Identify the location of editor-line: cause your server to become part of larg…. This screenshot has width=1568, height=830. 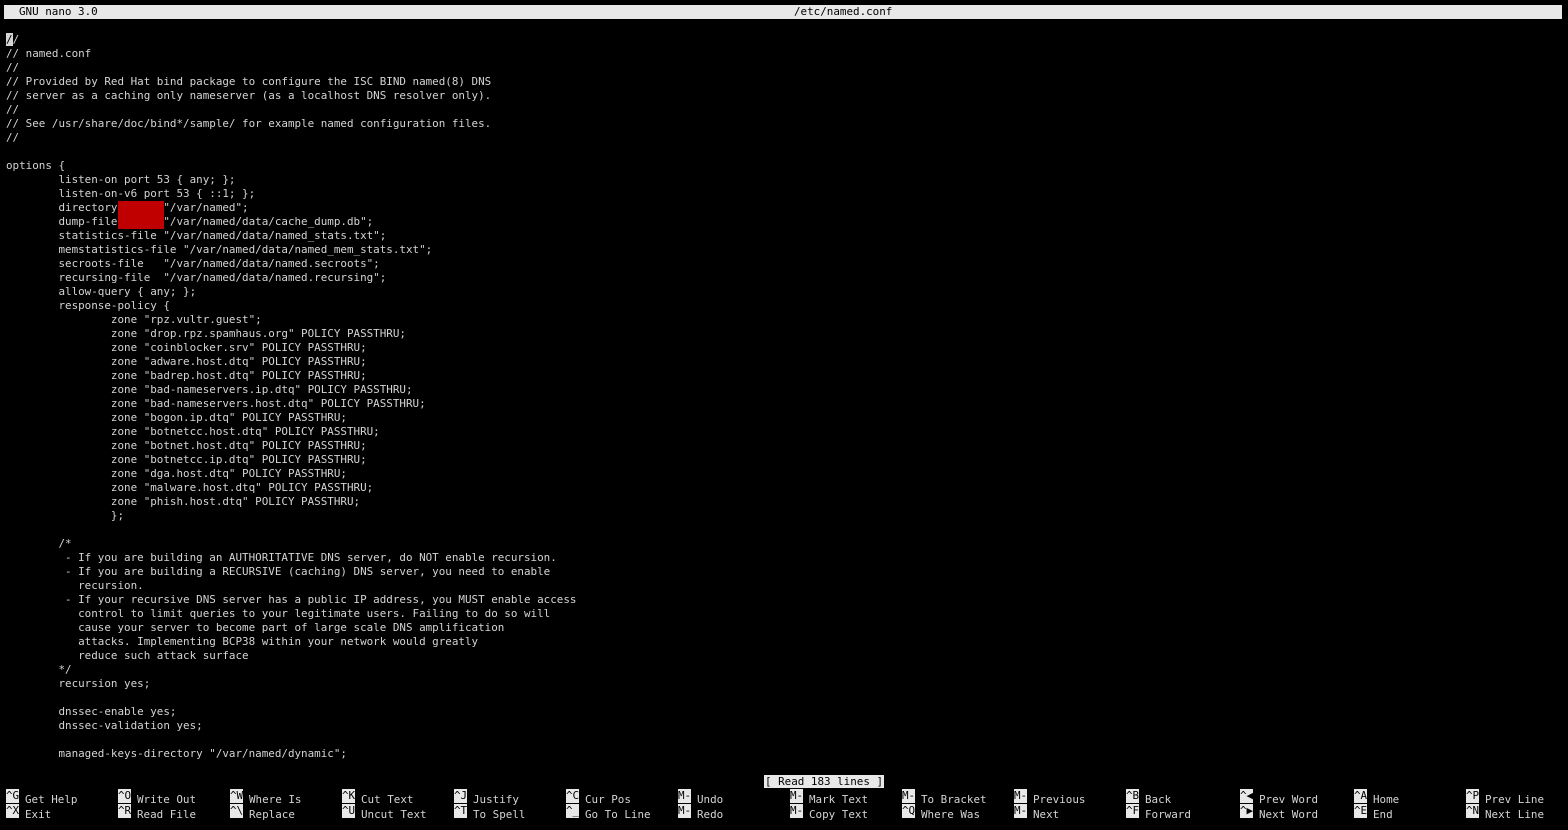
(784, 628).